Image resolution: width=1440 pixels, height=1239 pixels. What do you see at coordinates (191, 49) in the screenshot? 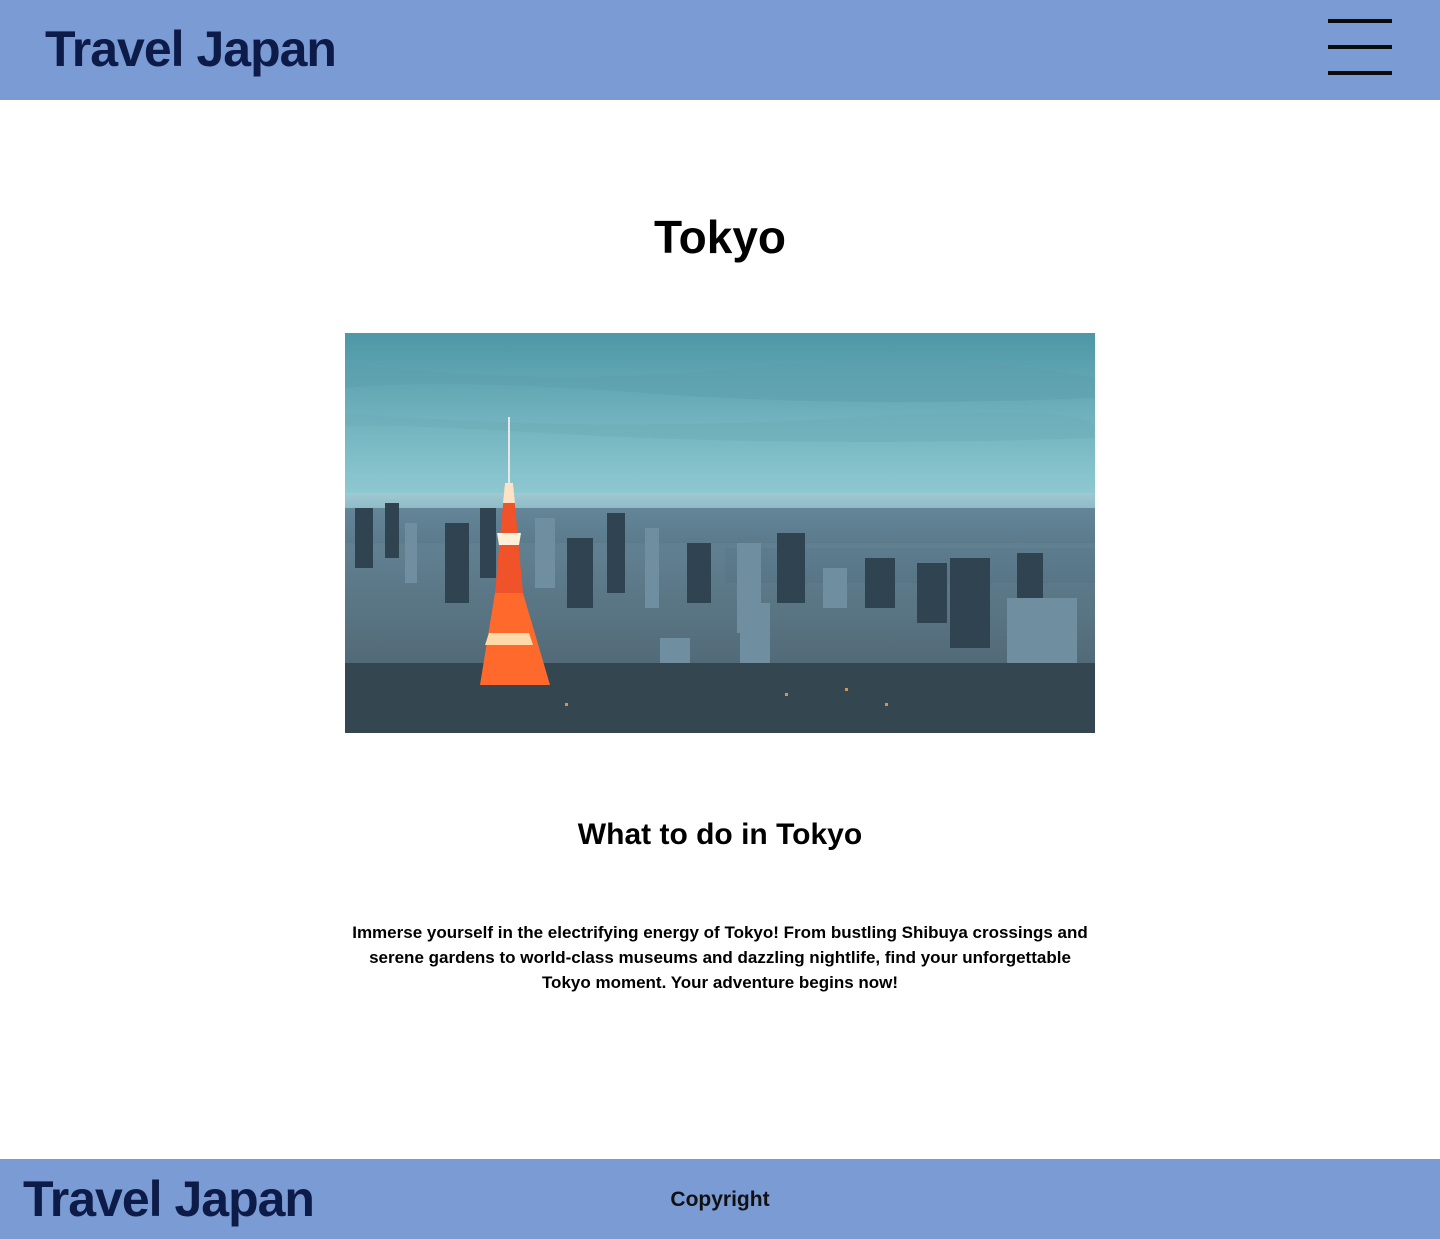
I see `site-title: Travel Japan` at bounding box center [191, 49].